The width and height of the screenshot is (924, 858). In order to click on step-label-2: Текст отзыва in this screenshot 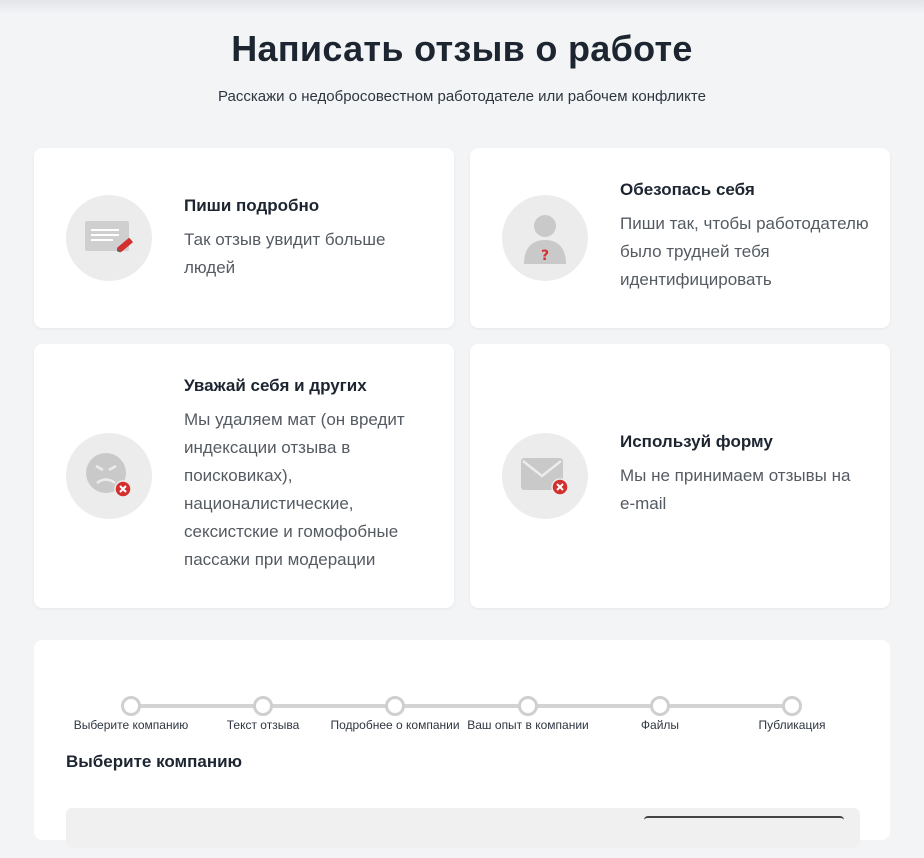, I will do `click(263, 725)`.